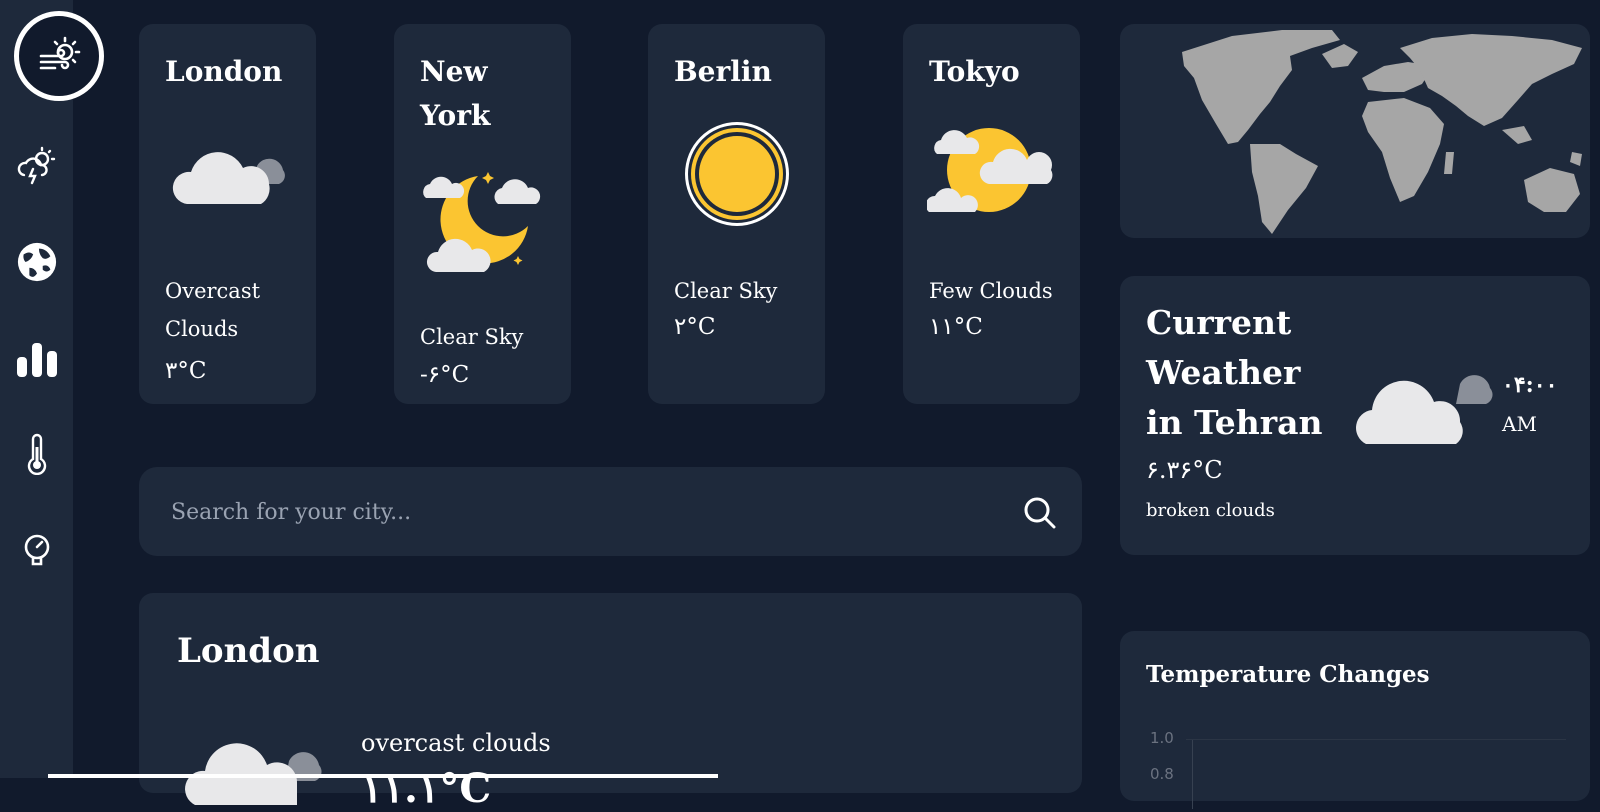  What do you see at coordinates (1376, 739) in the screenshot?
I see `chart-gridline` at bounding box center [1376, 739].